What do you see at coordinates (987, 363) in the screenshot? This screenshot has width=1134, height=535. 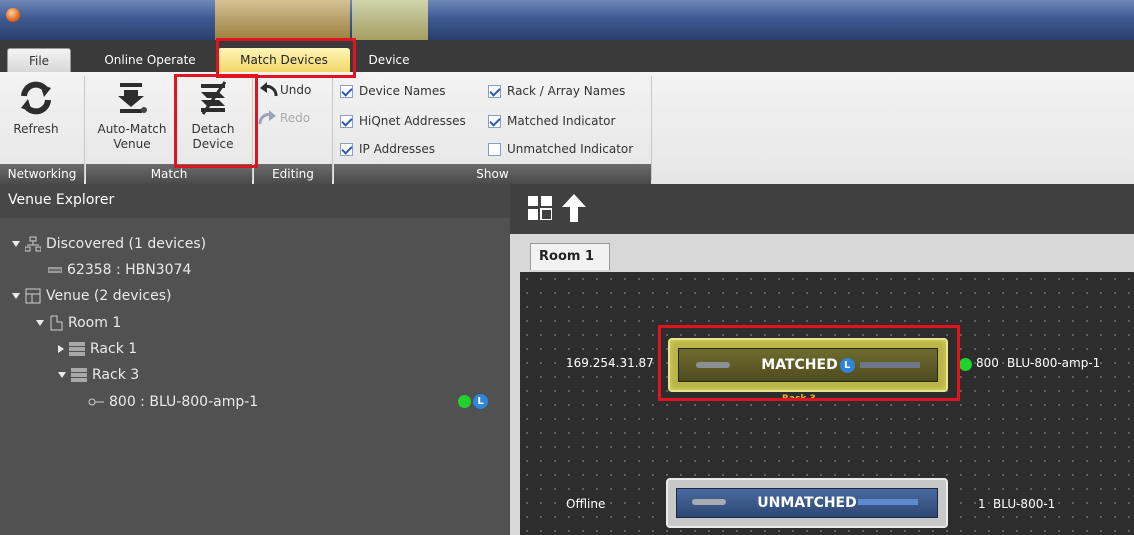 I see `matched-device-address: 800` at bounding box center [987, 363].